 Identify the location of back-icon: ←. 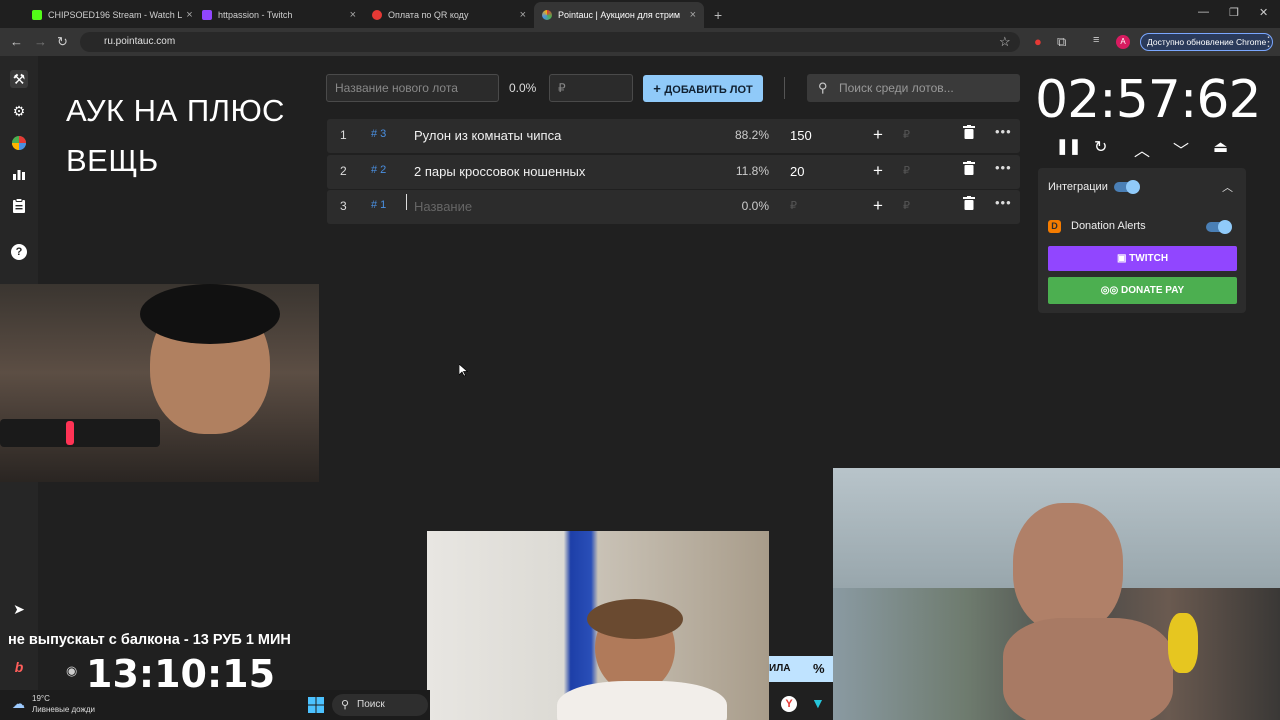
(16, 41).